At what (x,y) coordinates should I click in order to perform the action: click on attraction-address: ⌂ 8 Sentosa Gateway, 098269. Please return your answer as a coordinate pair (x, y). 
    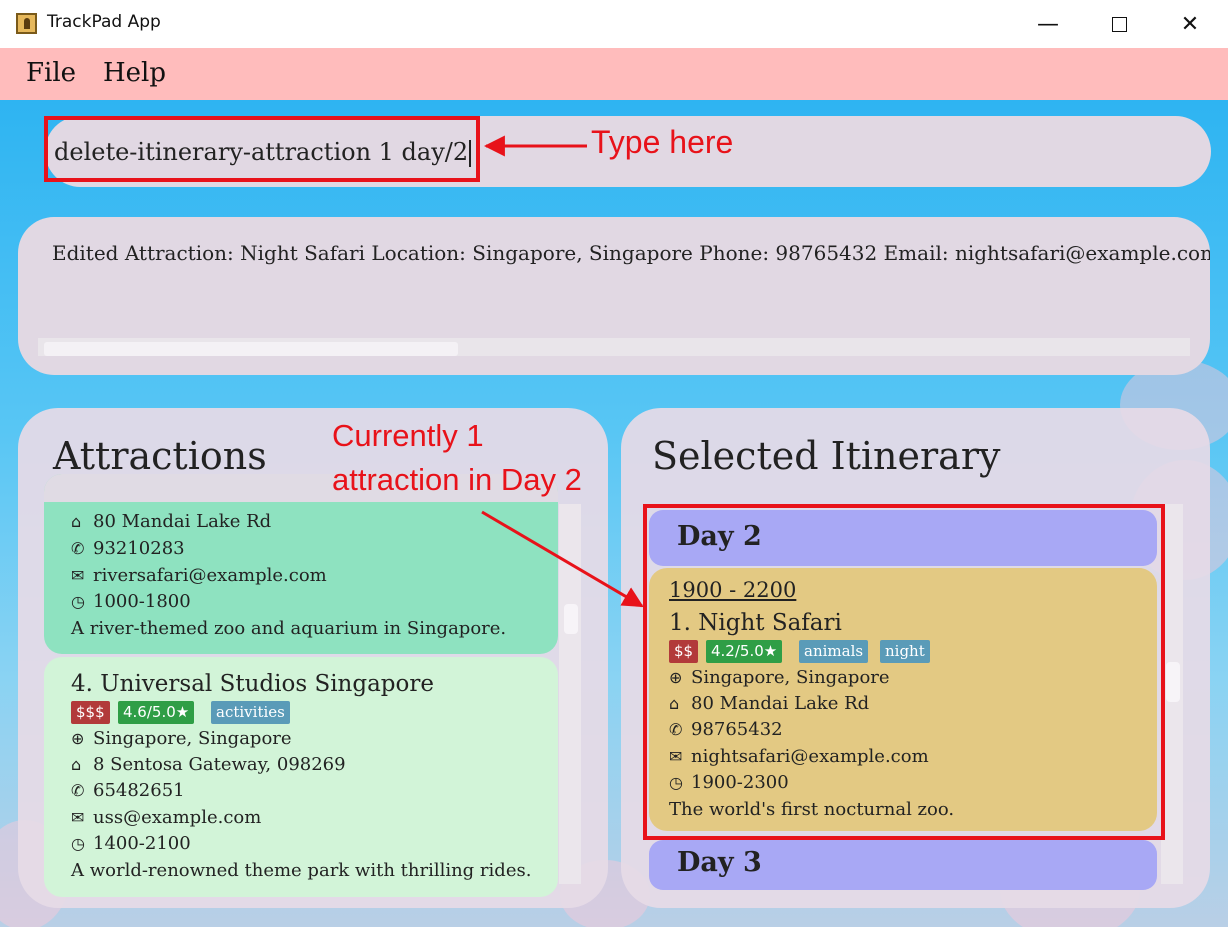
    Looking at the image, I should click on (208, 764).